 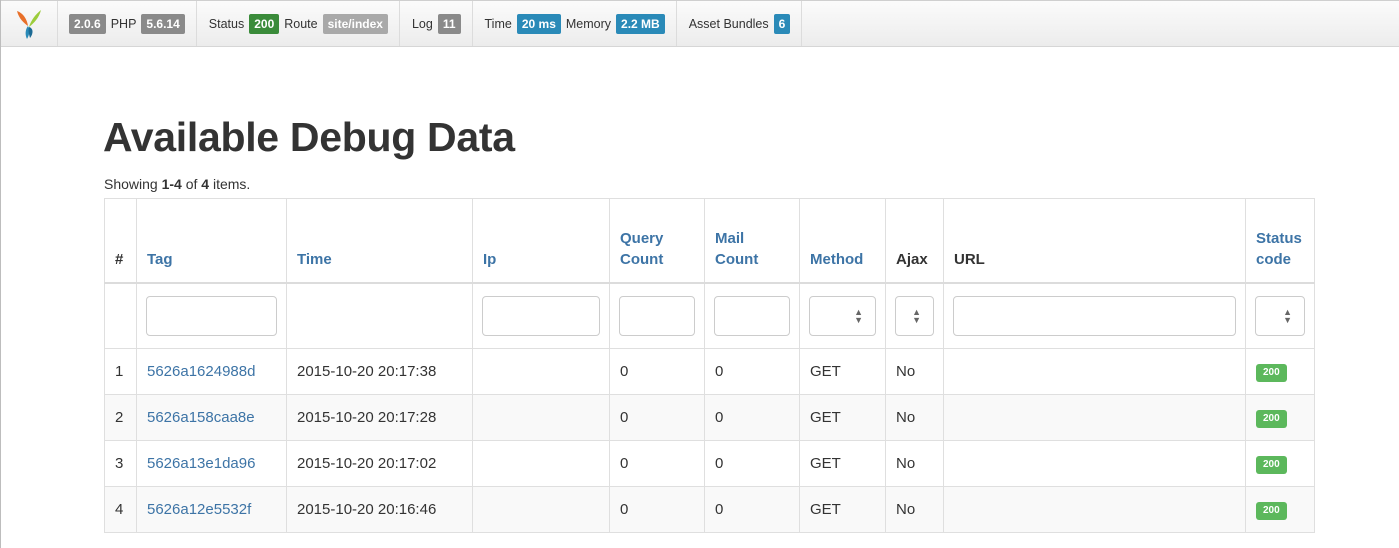 I want to click on row-number: 3, so click(x=120, y=463).